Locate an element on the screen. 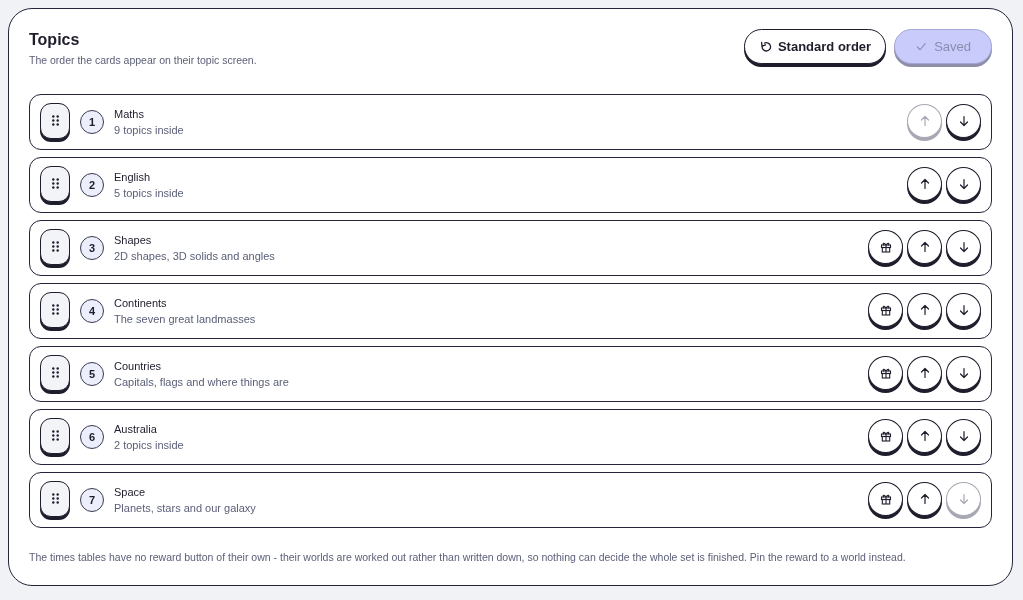 Image resolution: width=1023 pixels, height=600 pixels. topic-detail: 5 topics inside is located at coordinates (149, 193).